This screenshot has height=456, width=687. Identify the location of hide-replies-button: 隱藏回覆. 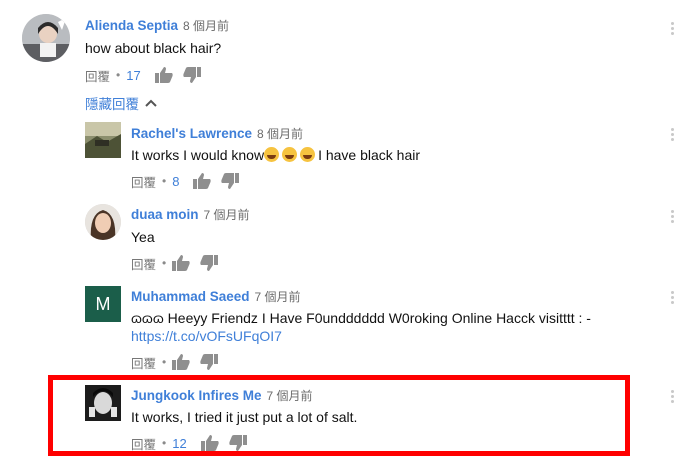
(121, 103).